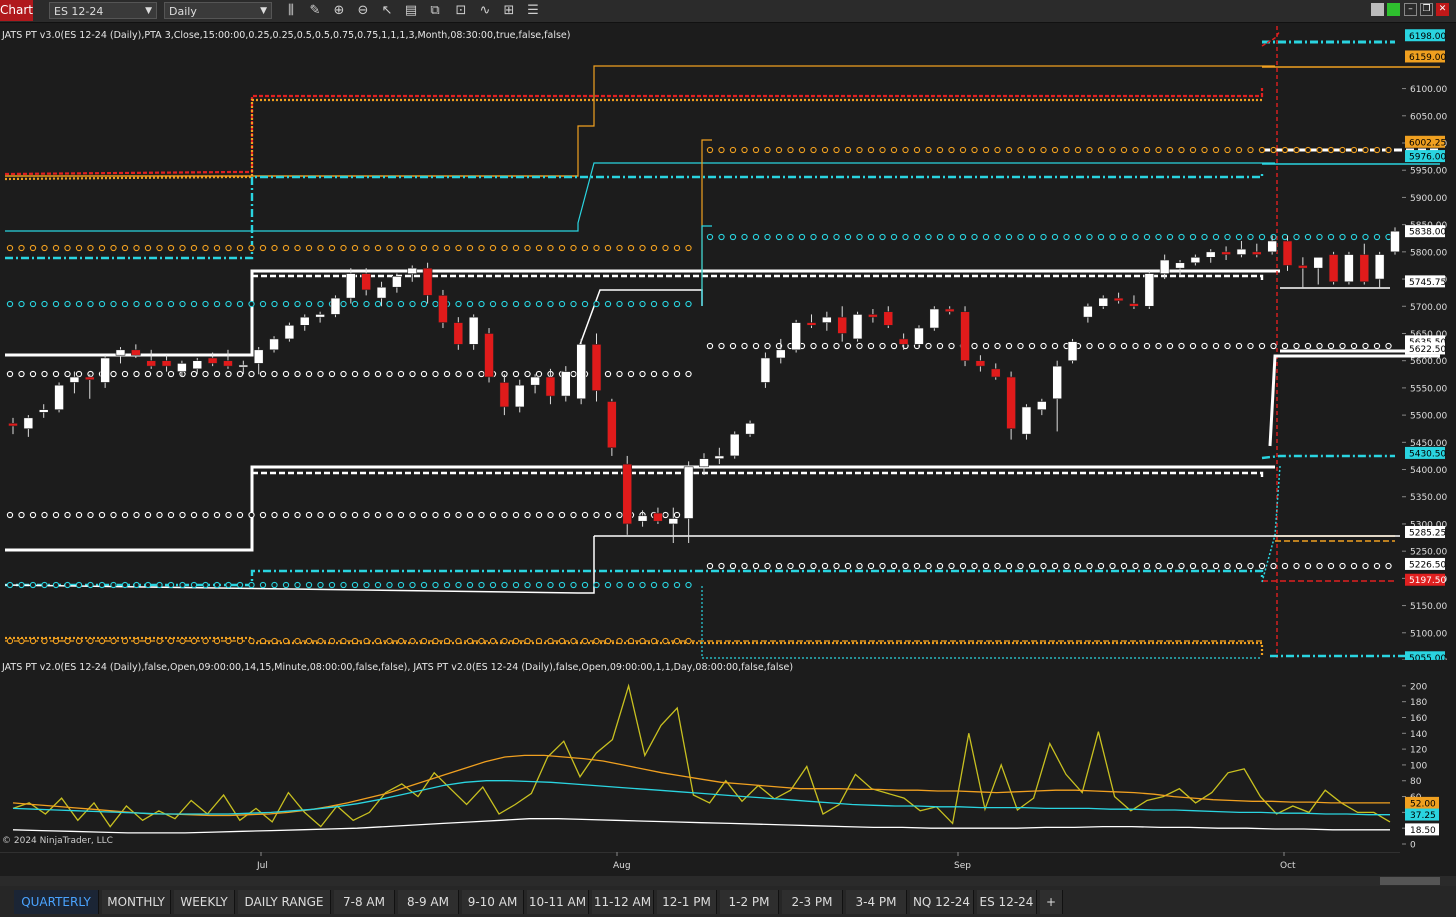 This screenshot has height=917, width=1456. I want to click on gray-status-icon, so click(1377, 9).